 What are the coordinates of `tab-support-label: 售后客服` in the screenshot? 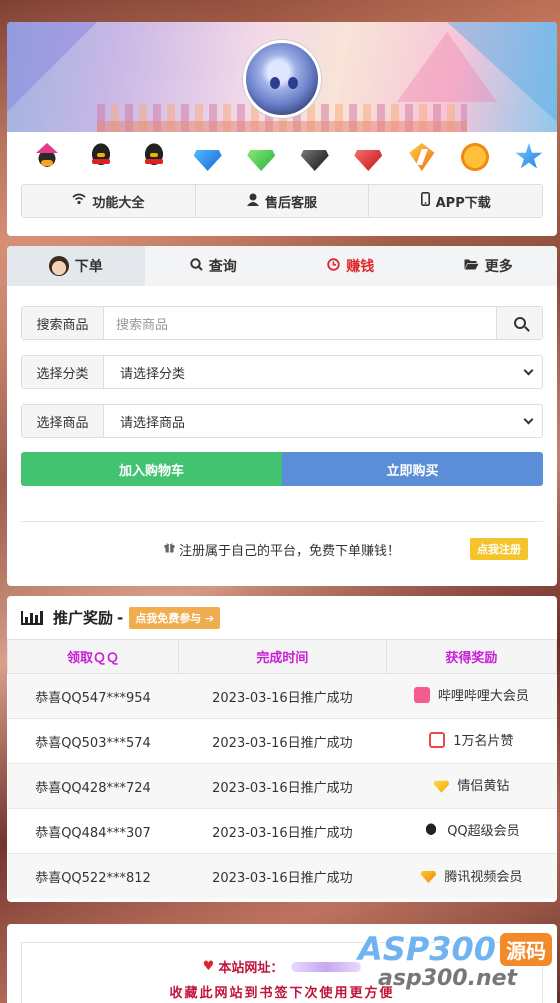 It's located at (291, 203).